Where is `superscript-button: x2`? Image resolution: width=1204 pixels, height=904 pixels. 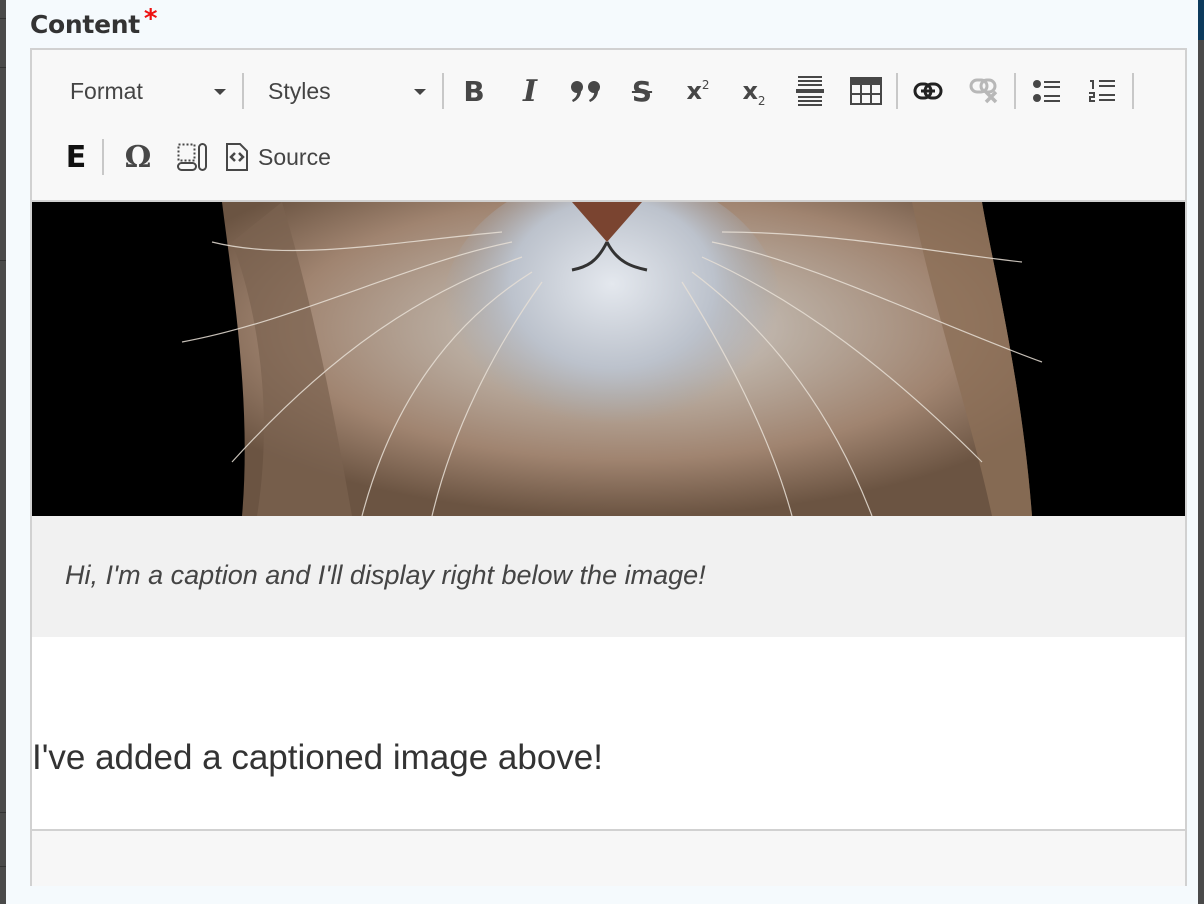 superscript-button: x2 is located at coordinates (698, 91).